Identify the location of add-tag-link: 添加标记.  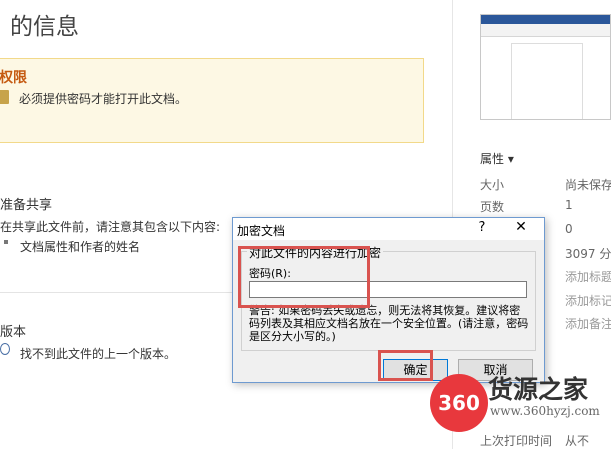
(588, 300).